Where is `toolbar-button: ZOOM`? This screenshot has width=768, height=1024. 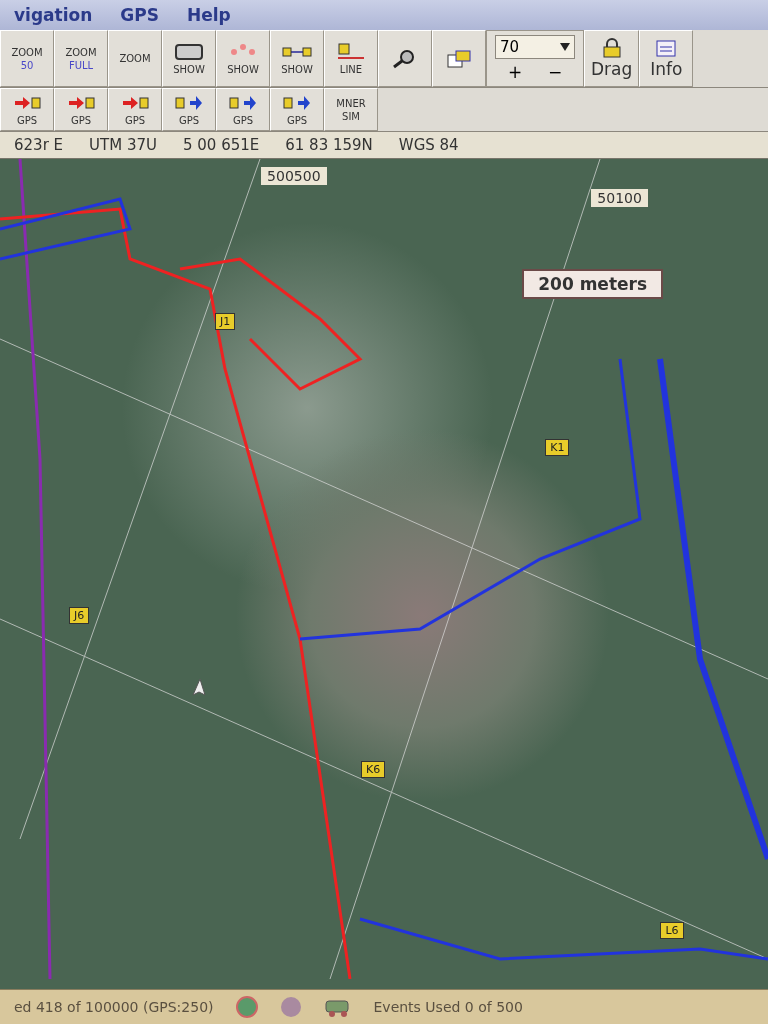
toolbar-button: ZOOM is located at coordinates (135, 58).